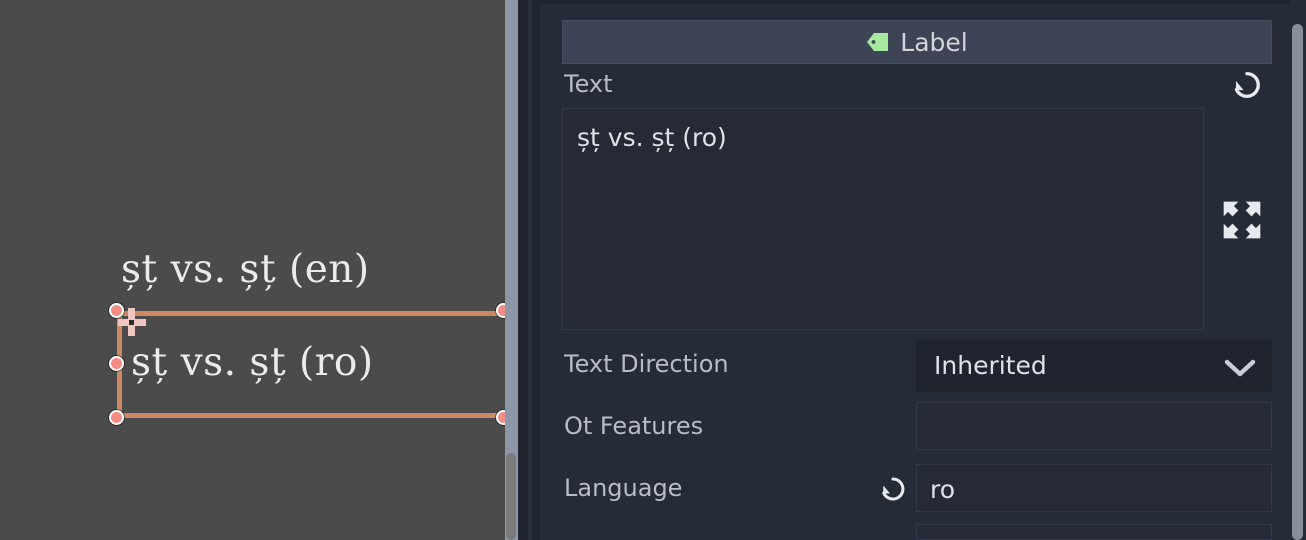 This screenshot has width=1306, height=540. Describe the element at coordinates (116, 363) in the screenshot. I see `selection-handle-middle-left` at that location.